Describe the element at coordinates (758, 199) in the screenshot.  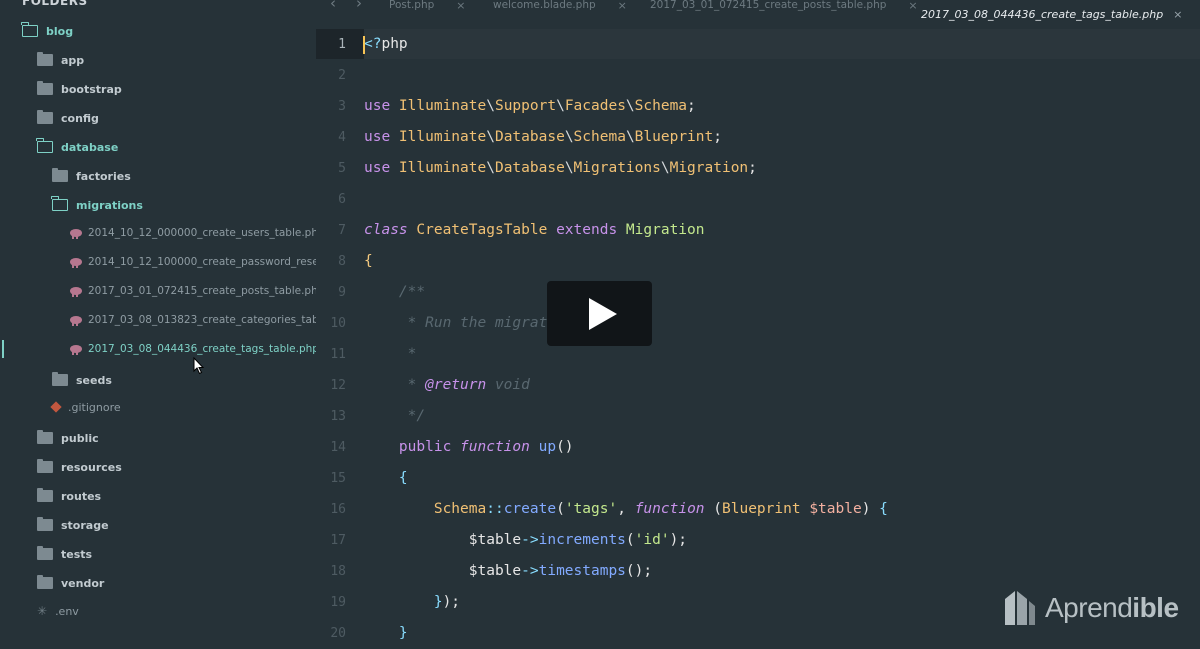
I see `code-line: 6` at that location.